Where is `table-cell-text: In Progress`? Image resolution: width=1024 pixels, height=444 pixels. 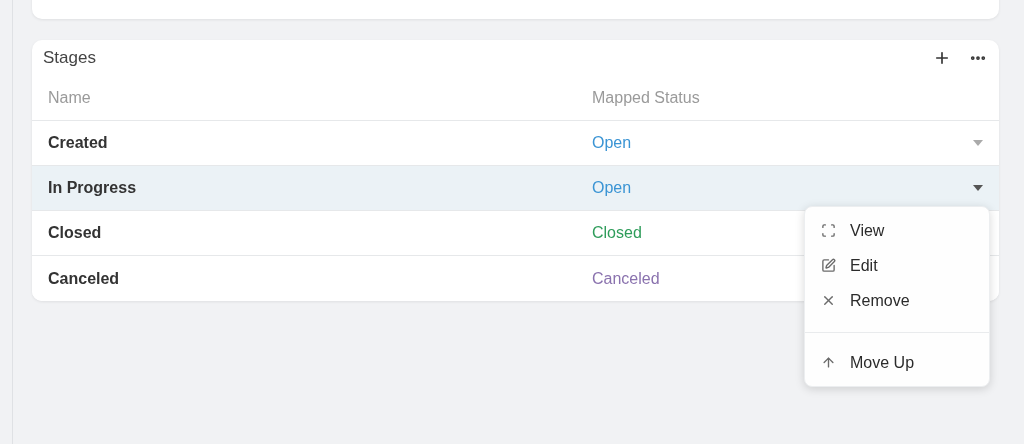 table-cell-text: In Progress is located at coordinates (93, 188).